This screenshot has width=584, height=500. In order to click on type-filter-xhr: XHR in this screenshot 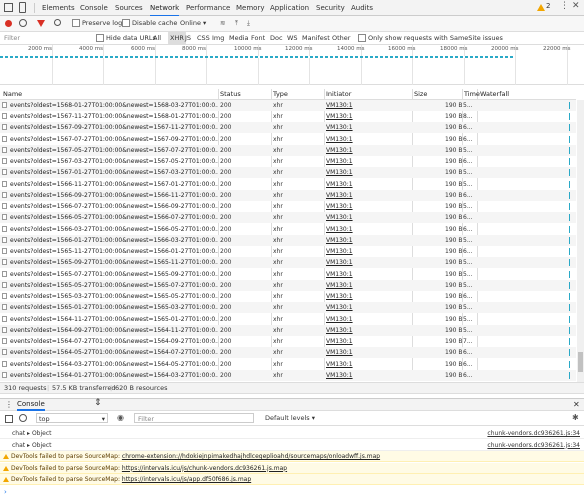, I will do `click(177, 38)`.